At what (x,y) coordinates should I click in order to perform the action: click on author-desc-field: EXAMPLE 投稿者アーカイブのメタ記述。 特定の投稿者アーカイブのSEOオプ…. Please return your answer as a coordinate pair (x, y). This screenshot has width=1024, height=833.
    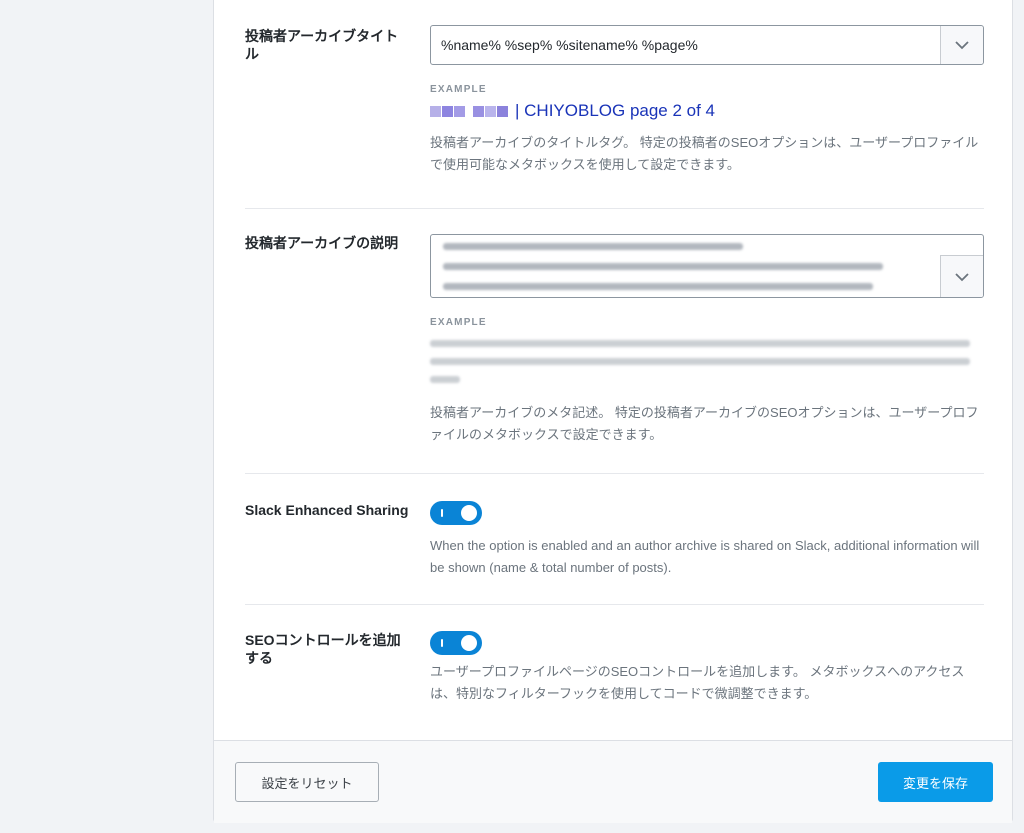
    Looking at the image, I should click on (707, 340).